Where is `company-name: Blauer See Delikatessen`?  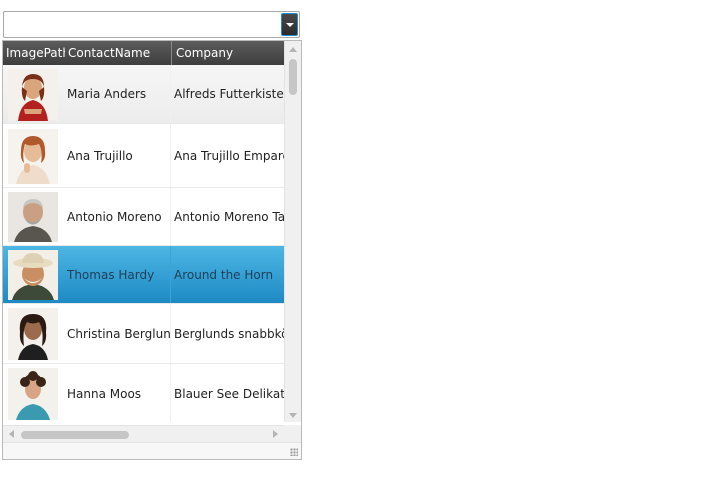 company-name: Blauer See Delikatessen is located at coordinates (229, 394).